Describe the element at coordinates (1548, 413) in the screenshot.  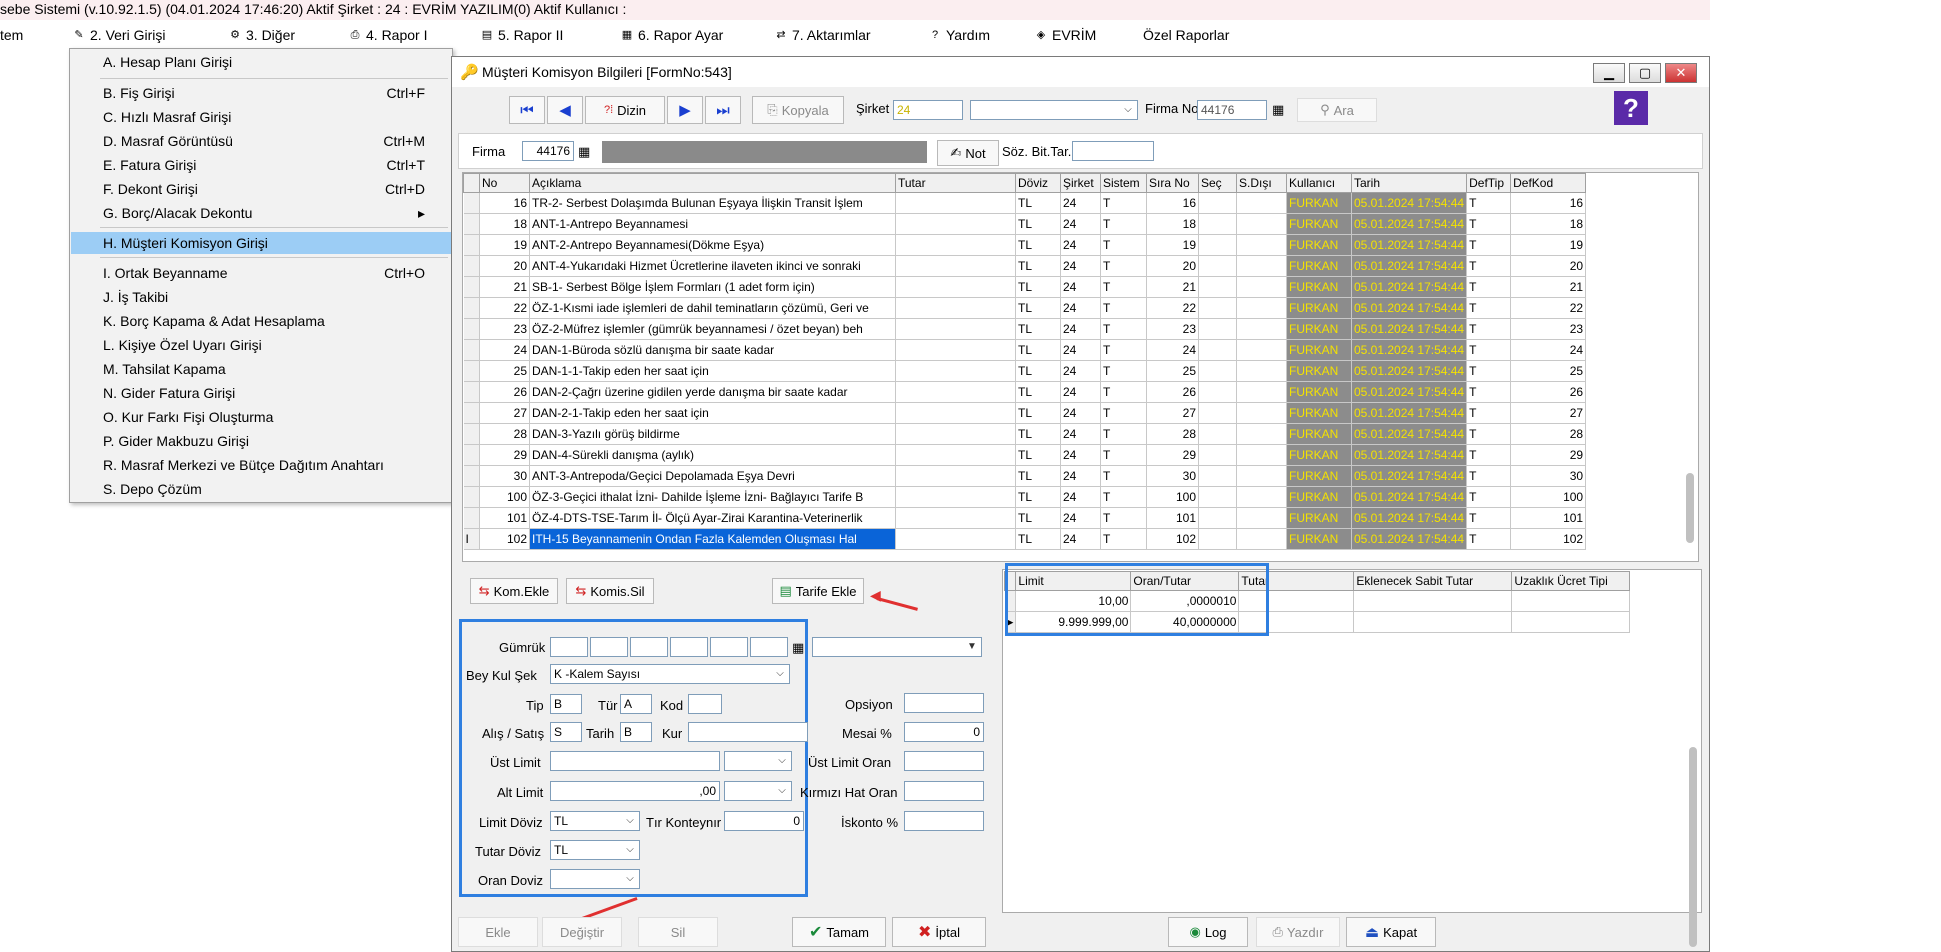
I see `defkod-cell: 27` at that location.